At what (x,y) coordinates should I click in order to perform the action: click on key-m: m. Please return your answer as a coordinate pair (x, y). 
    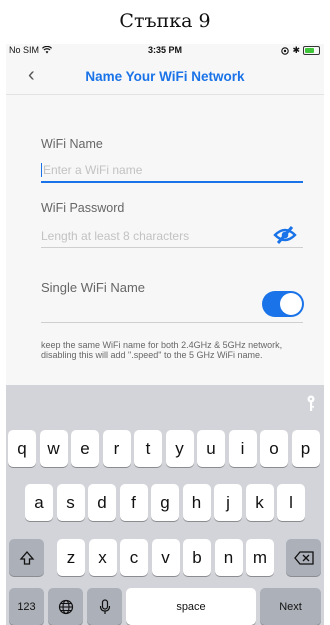
    Looking at the image, I should click on (260, 557).